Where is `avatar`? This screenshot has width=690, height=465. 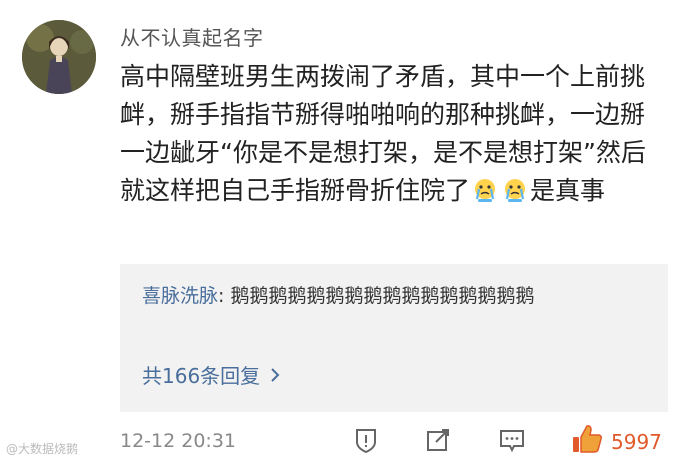
avatar is located at coordinates (59, 57).